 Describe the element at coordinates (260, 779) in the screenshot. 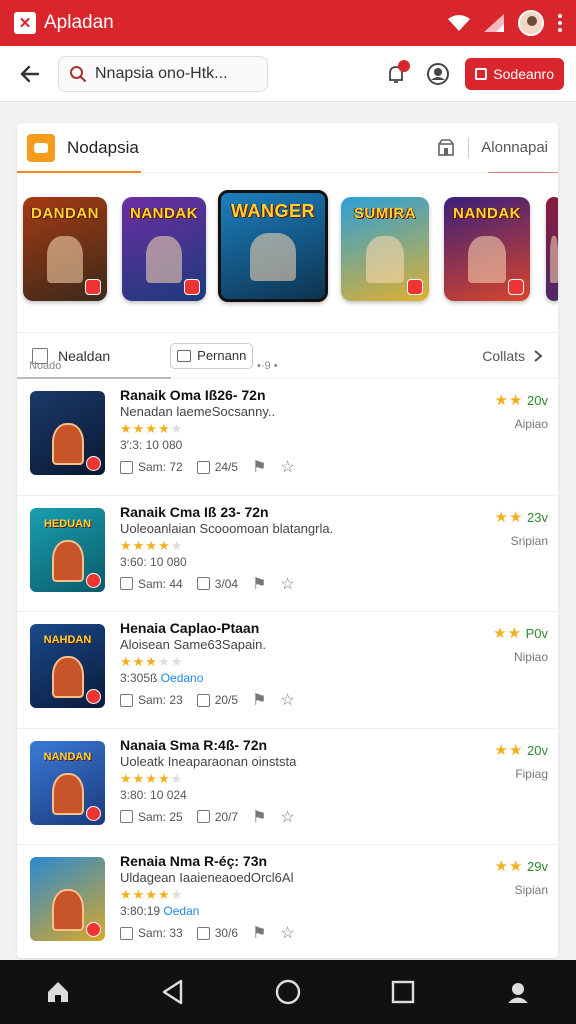

I see `star-rating: ★★★★★` at that location.